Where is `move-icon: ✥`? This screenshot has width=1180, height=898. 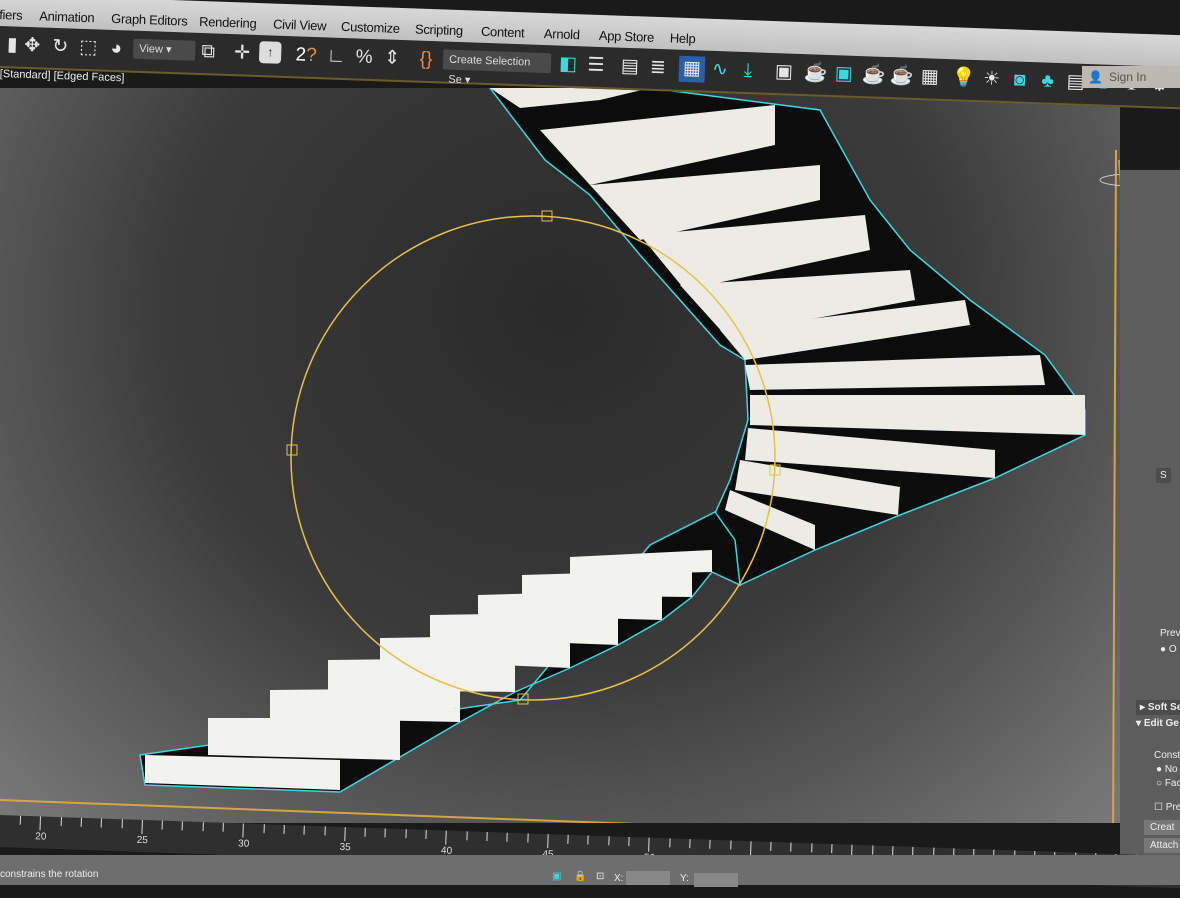 move-icon: ✥ is located at coordinates (32, 46).